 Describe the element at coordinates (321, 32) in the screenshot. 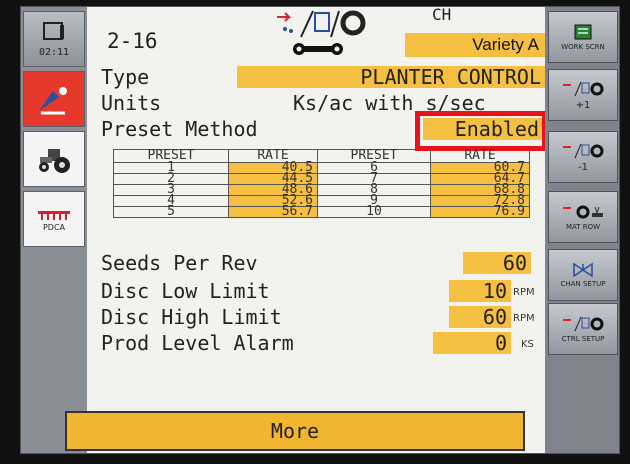

I see `planter-wrench-icon` at that location.